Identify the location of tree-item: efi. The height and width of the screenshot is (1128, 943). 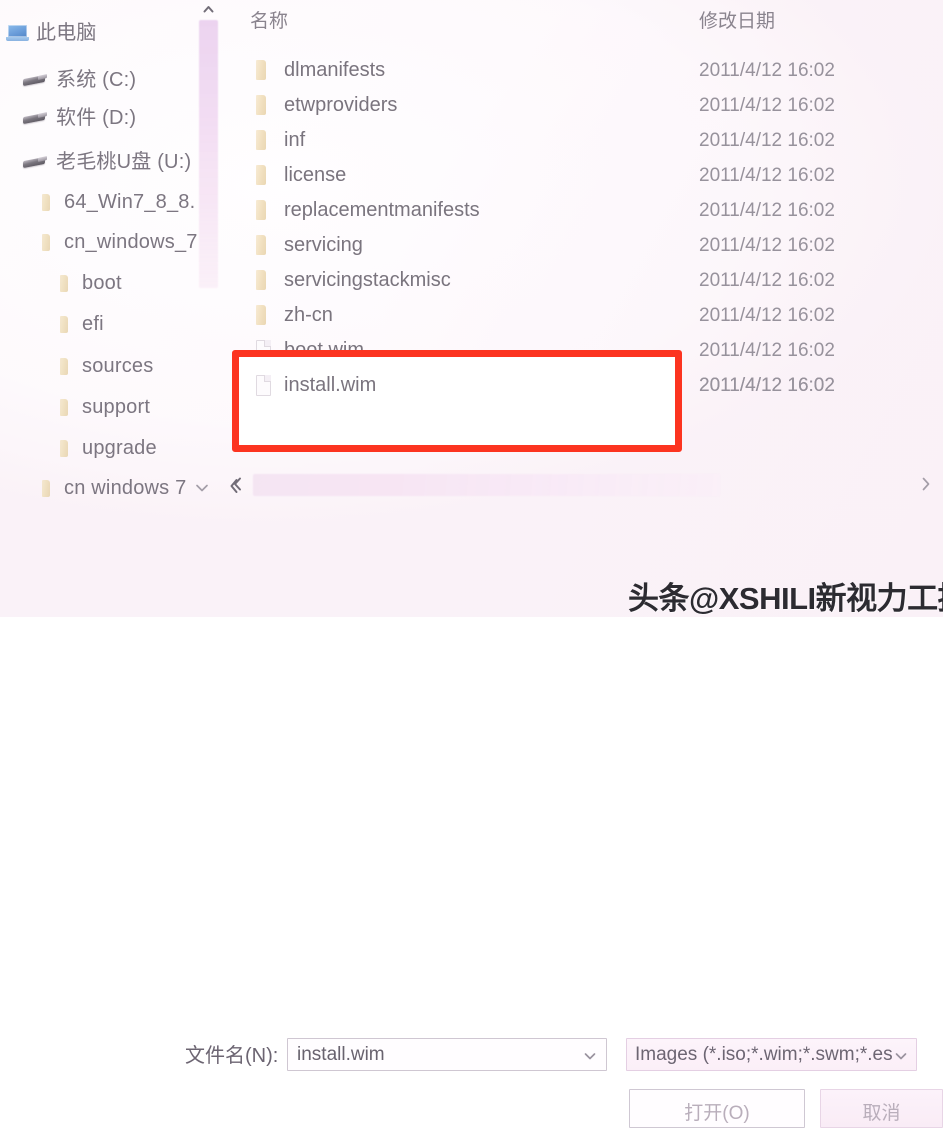
(81, 324).